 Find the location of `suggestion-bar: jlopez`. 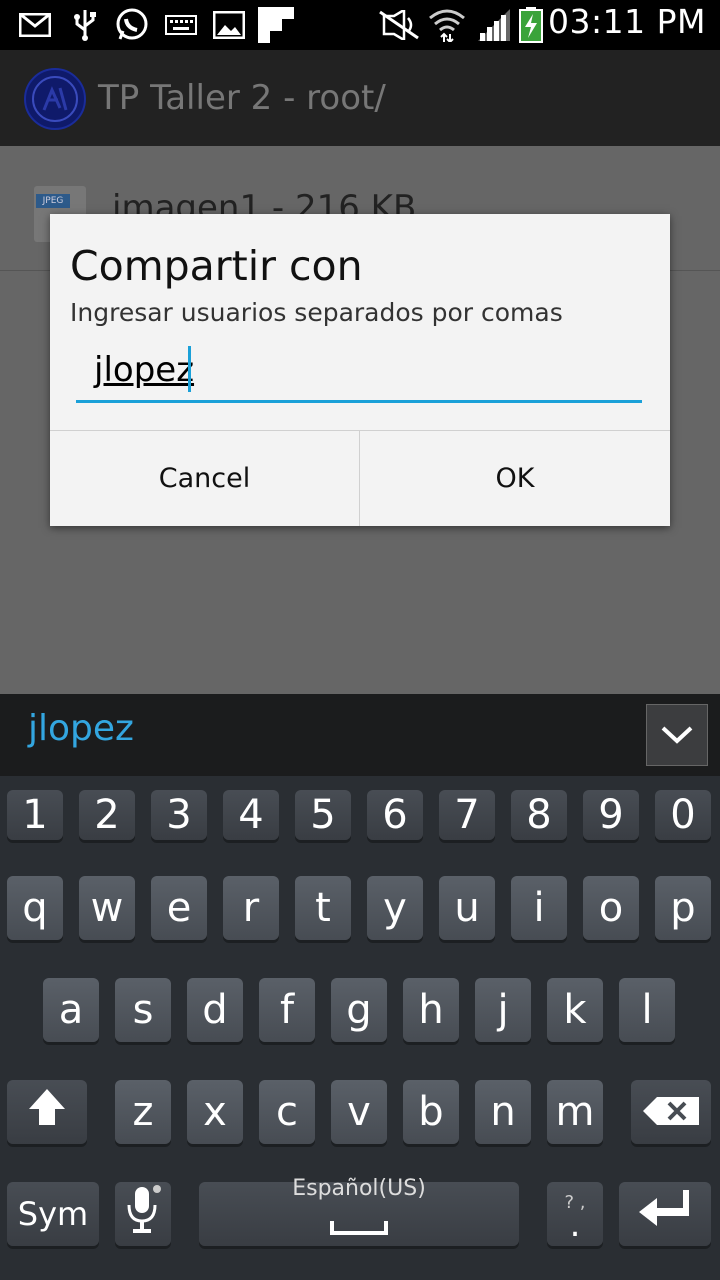

suggestion-bar: jlopez is located at coordinates (360, 735).